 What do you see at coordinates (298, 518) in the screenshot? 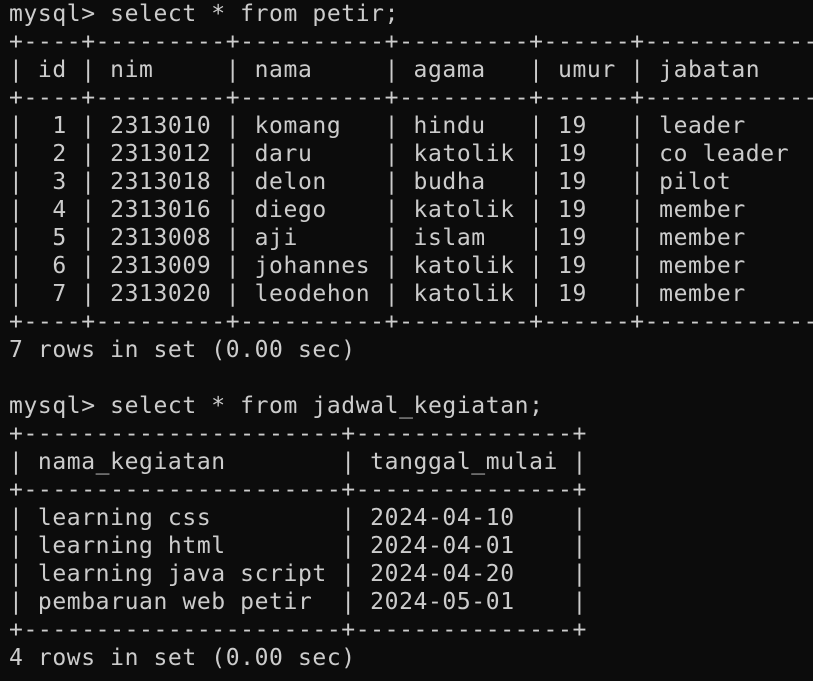
I see `table-row: | learning css | 2024-04-10 |` at bounding box center [298, 518].